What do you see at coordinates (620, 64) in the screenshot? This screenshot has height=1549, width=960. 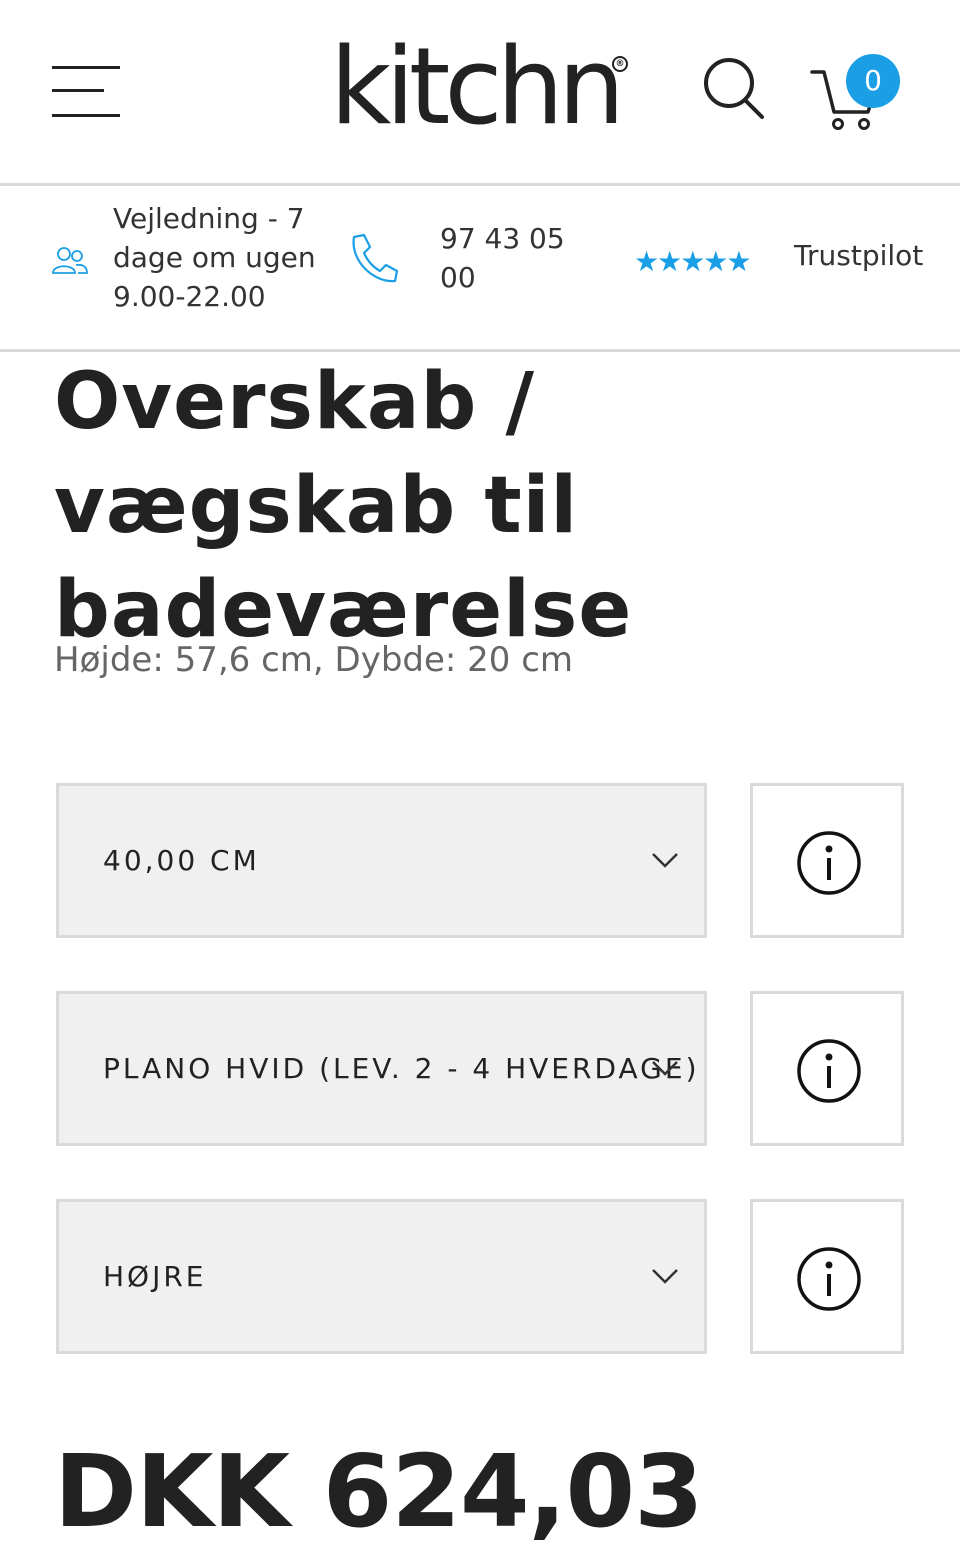 I see `registered-mark: ®` at bounding box center [620, 64].